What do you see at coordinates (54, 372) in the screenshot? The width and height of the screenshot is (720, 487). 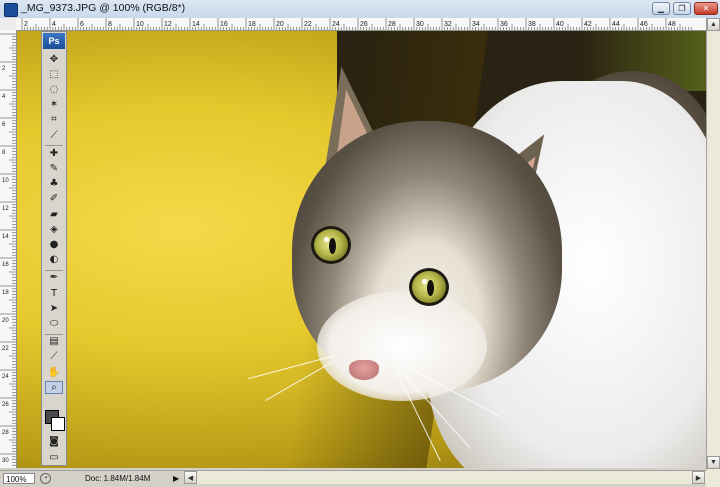 I see `hand-tool-icon: ✋` at bounding box center [54, 372].